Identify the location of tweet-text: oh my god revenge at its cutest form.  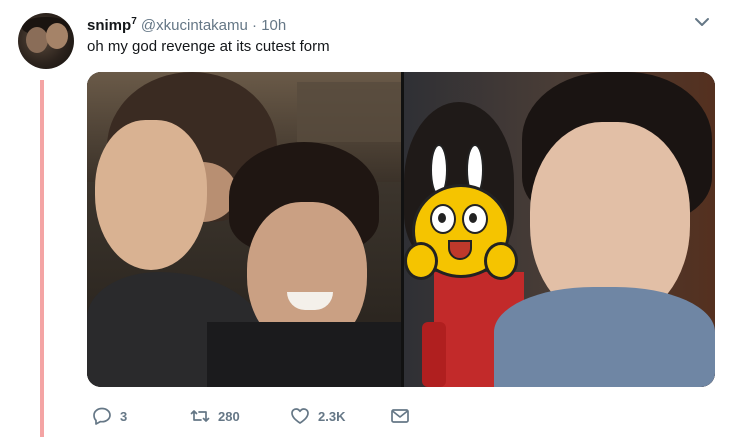
(208, 46).